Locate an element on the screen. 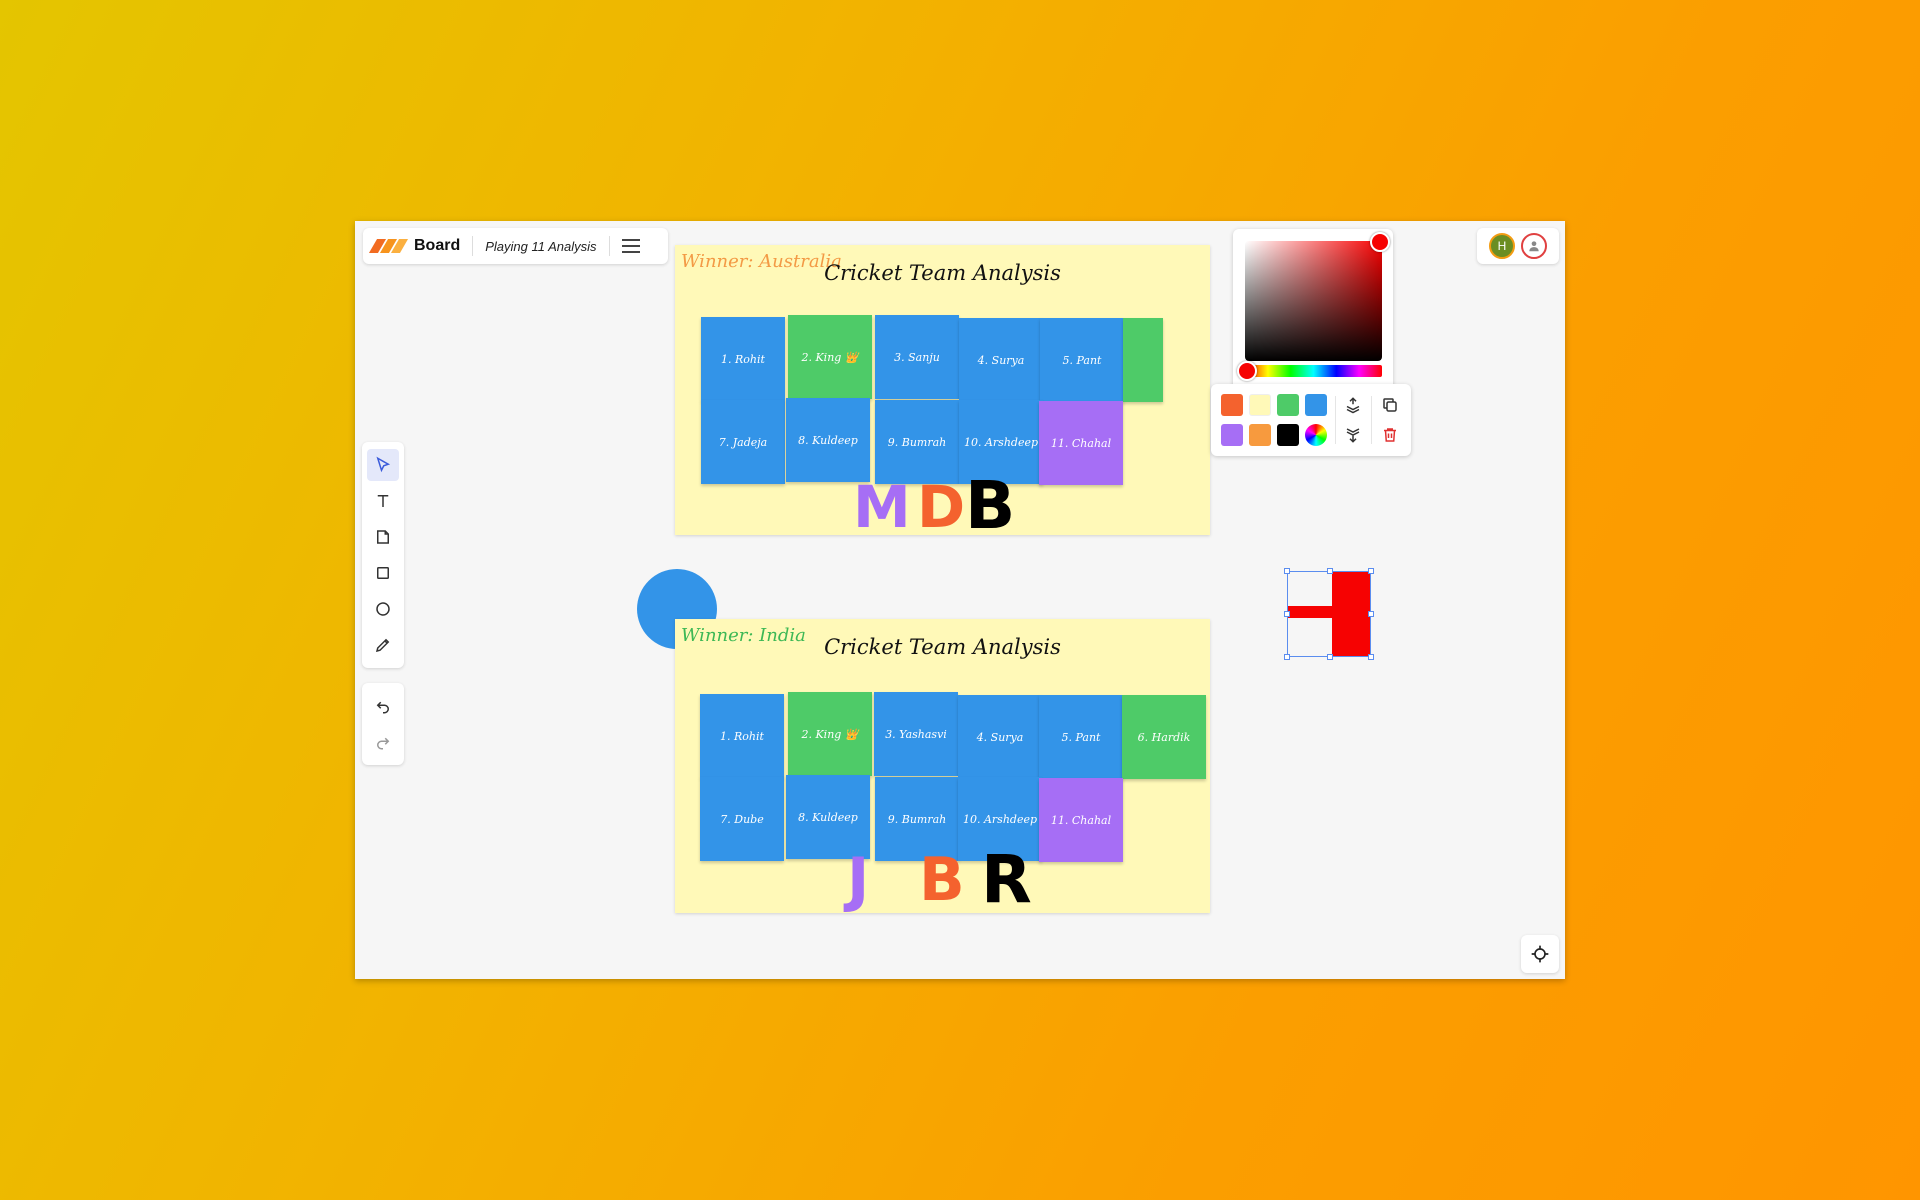 The height and width of the screenshot is (1200, 1920). color-swatch-light-orange is located at coordinates (1260, 435).